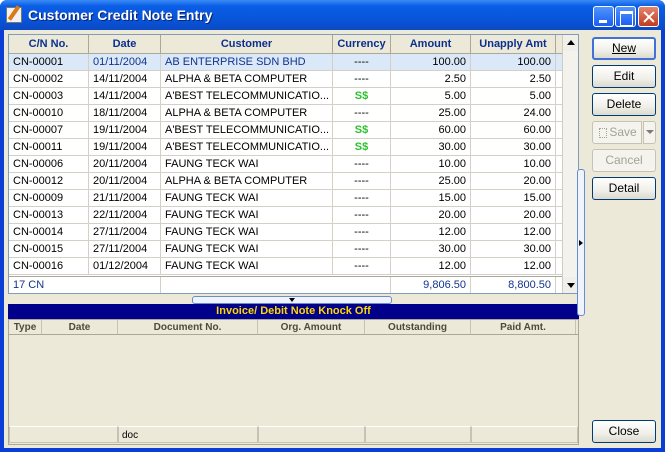 The image size is (665, 452). Describe the element at coordinates (125, 62) in the screenshot. I see `cell-date: 01/11/2004` at that location.